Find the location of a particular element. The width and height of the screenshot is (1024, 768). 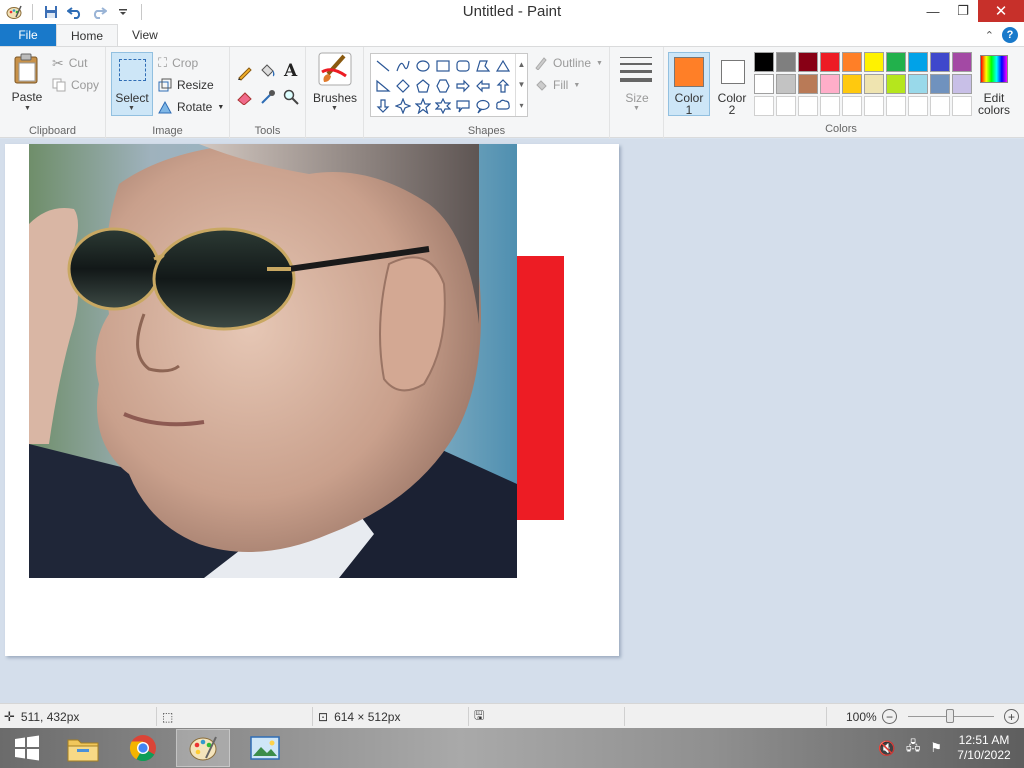

collapse-ribbon-icon: ⌃ is located at coordinates (989, 35).